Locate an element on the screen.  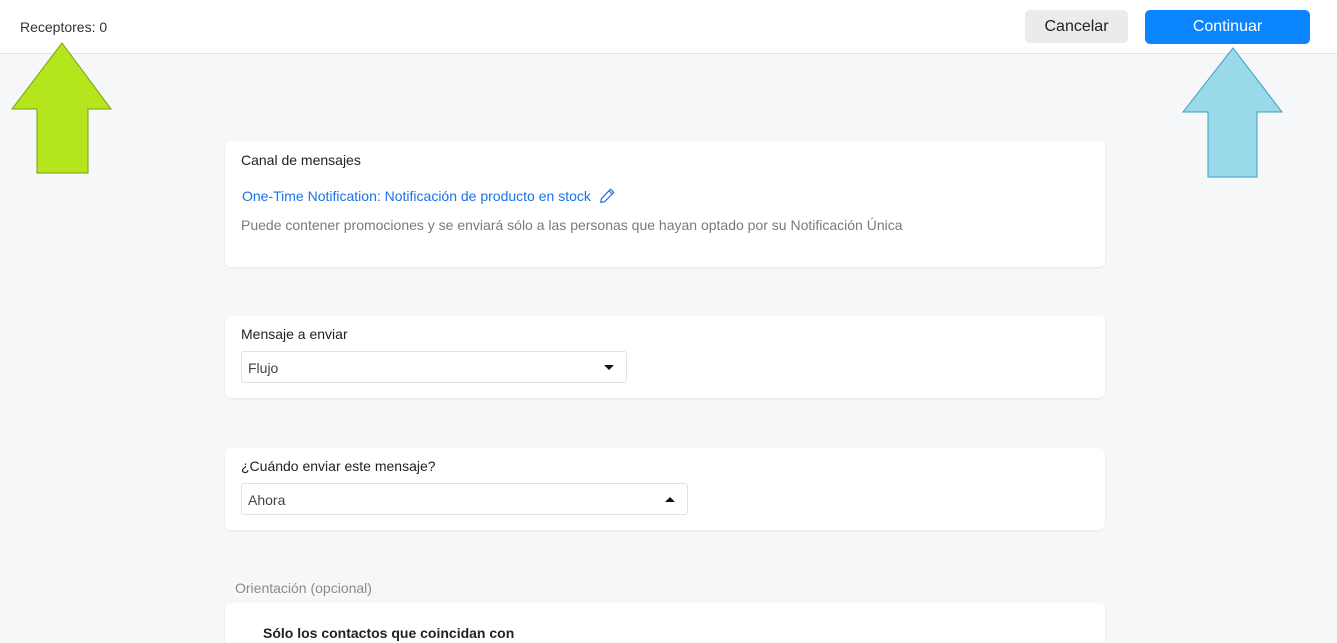
targeting-label: Orientación (opcional) is located at coordinates (303, 588).